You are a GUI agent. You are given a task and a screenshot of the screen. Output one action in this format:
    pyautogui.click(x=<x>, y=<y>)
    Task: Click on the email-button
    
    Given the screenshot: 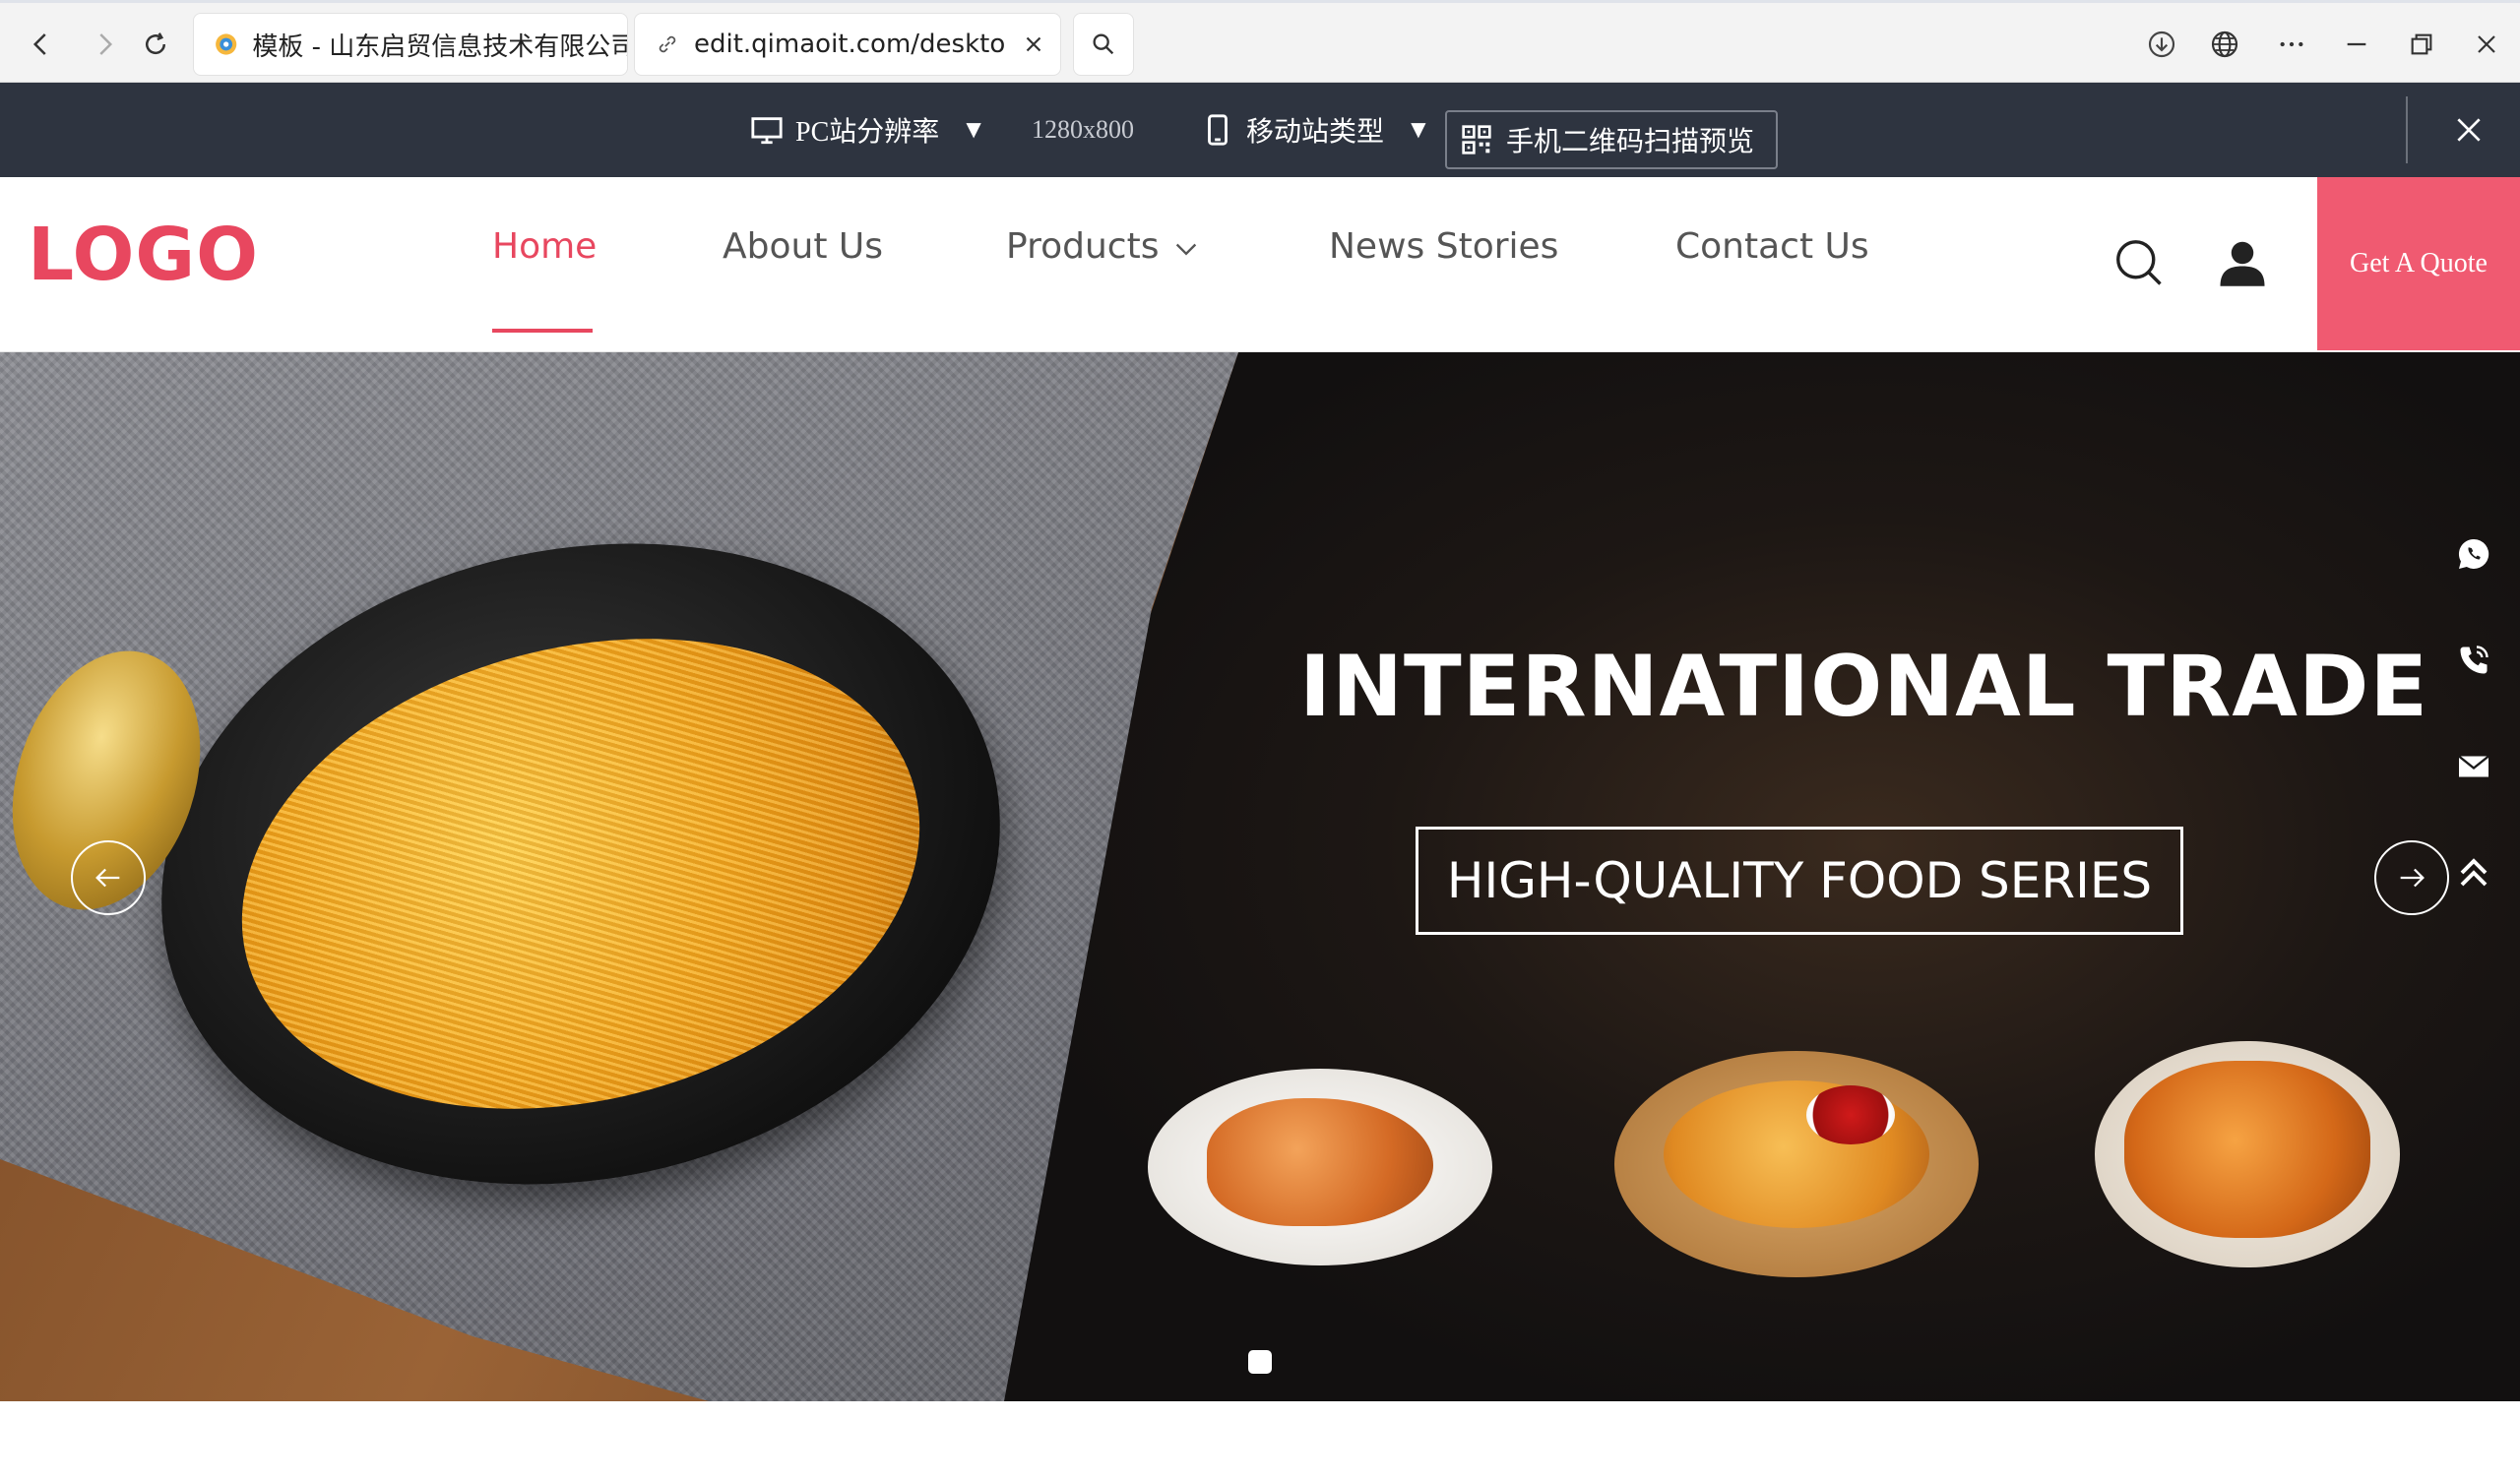 What is the action you would take?
    pyautogui.click(x=2473, y=766)
    